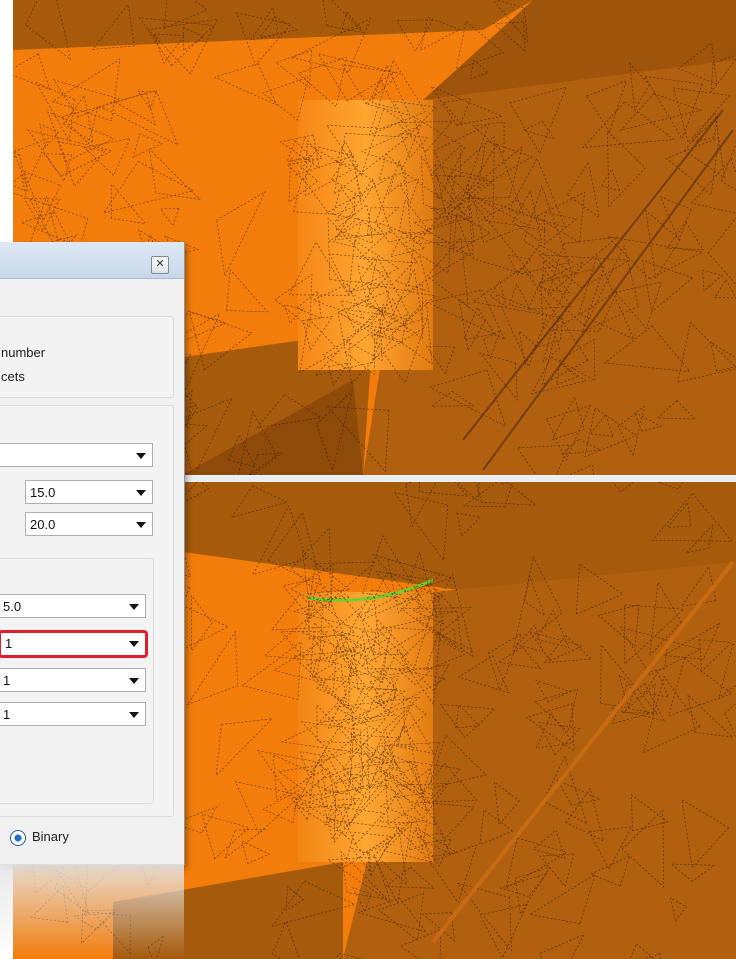 This screenshot has width=736, height=959. What do you see at coordinates (73, 606) in the screenshot?
I see `advanced-combo-1: 5.0` at bounding box center [73, 606].